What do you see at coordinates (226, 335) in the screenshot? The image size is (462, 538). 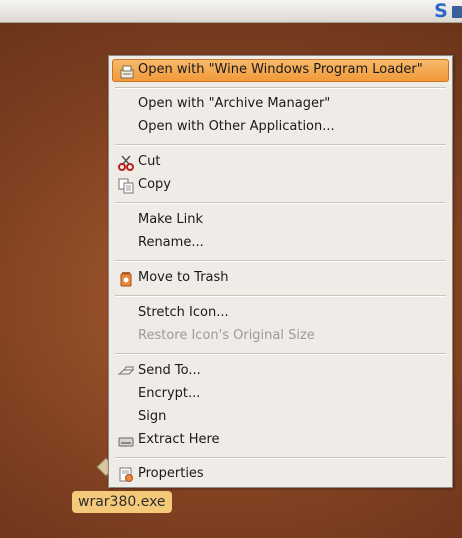 I see `menu-item-label: Restore Icon's Original Size` at bounding box center [226, 335].